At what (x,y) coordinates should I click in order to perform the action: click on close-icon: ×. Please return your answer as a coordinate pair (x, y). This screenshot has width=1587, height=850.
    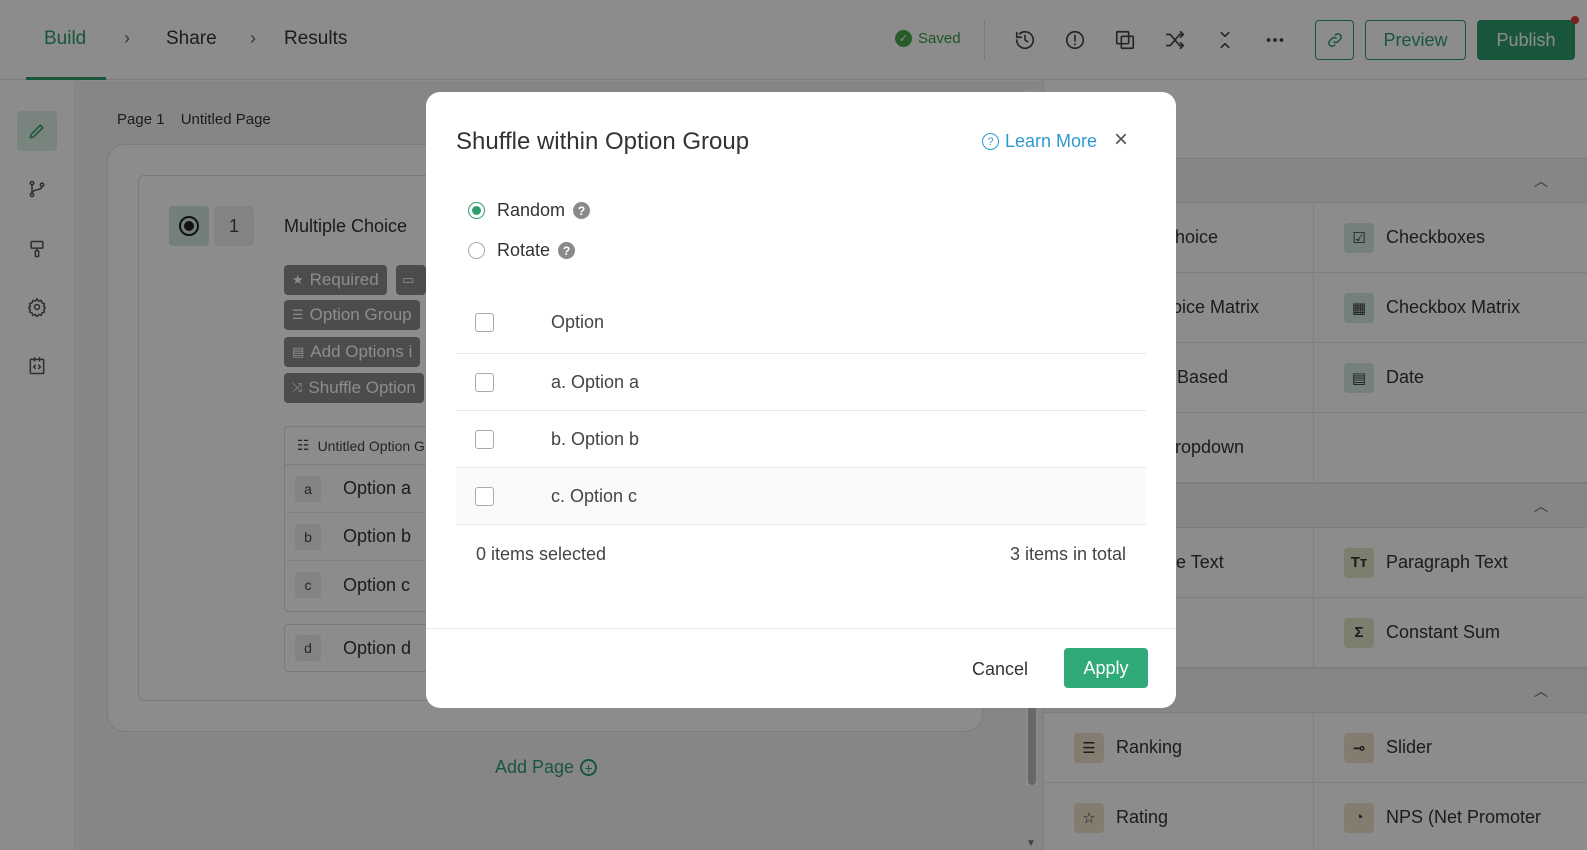
    Looking at the image, I should click on (1121, 140).